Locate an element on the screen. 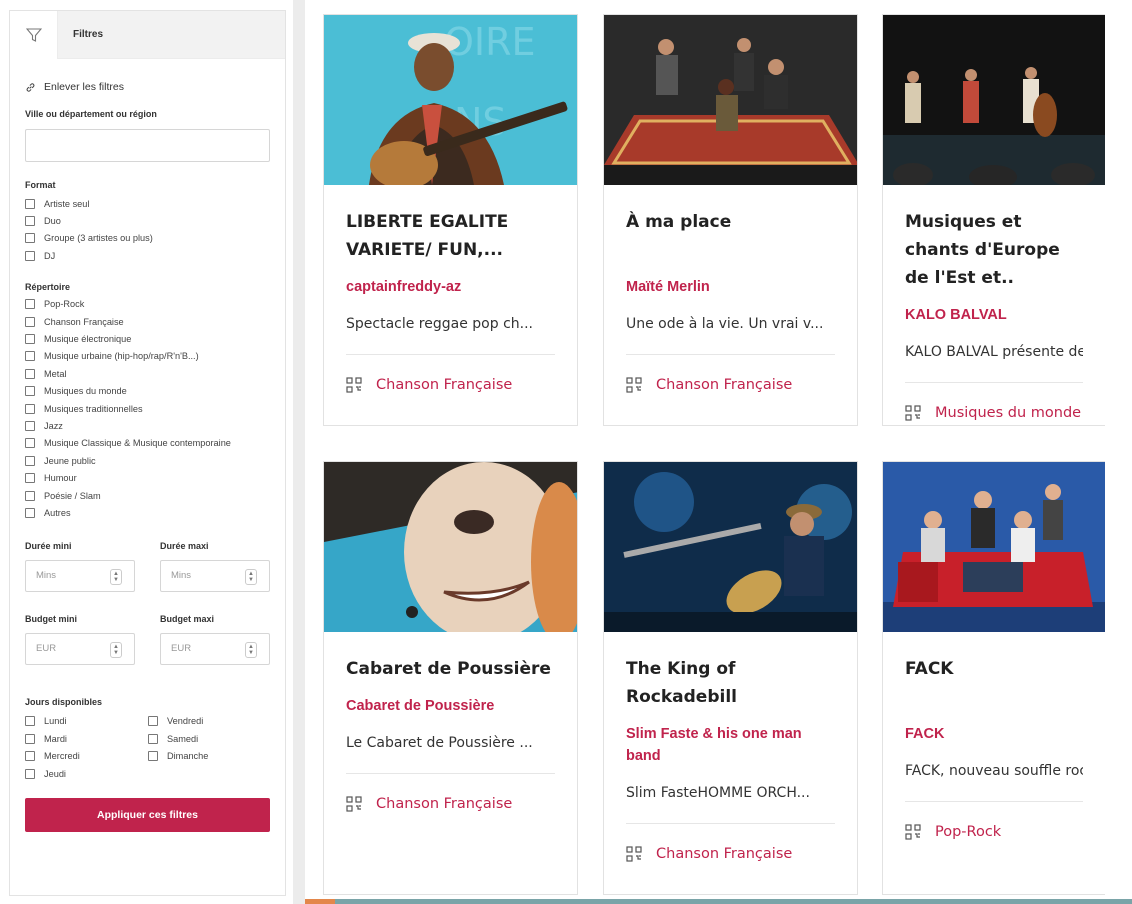  repertoire-checkbox: Musique électronique is located at coordinates (147, 338).